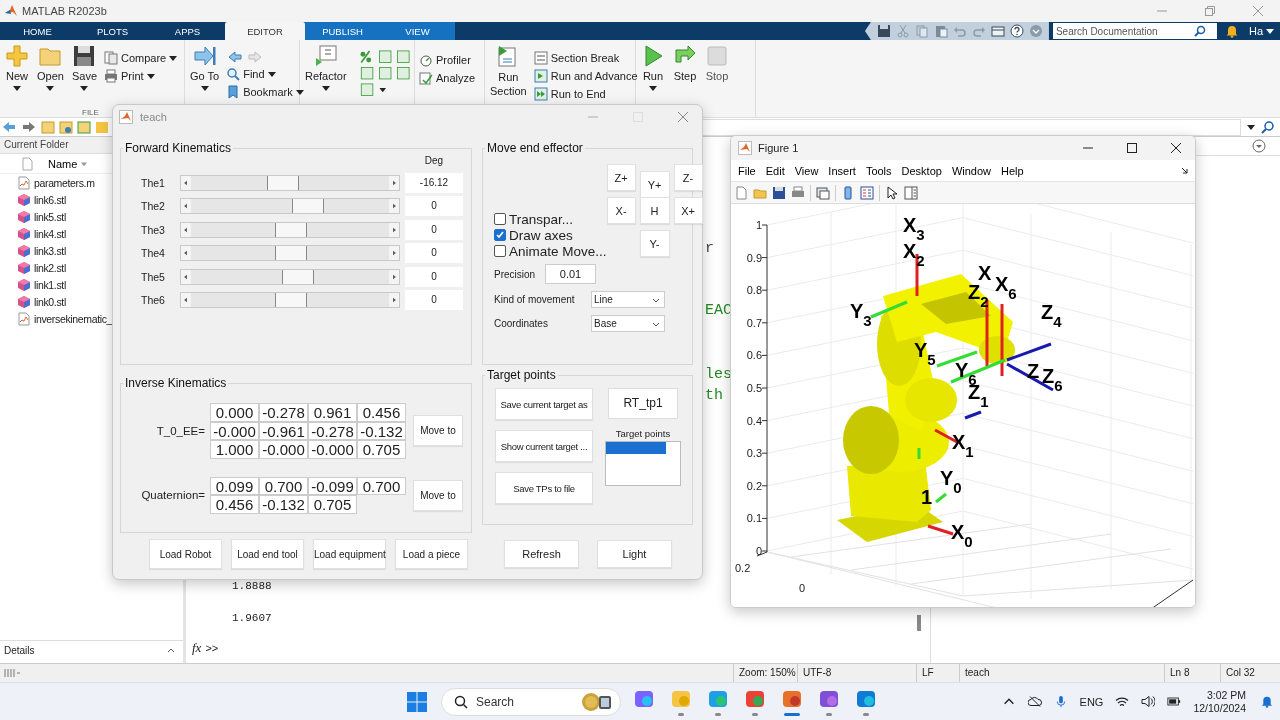 This screenshot has height=720, width=1280. I want to click on save-file-button: Save TPs to file, so click(544, 488).